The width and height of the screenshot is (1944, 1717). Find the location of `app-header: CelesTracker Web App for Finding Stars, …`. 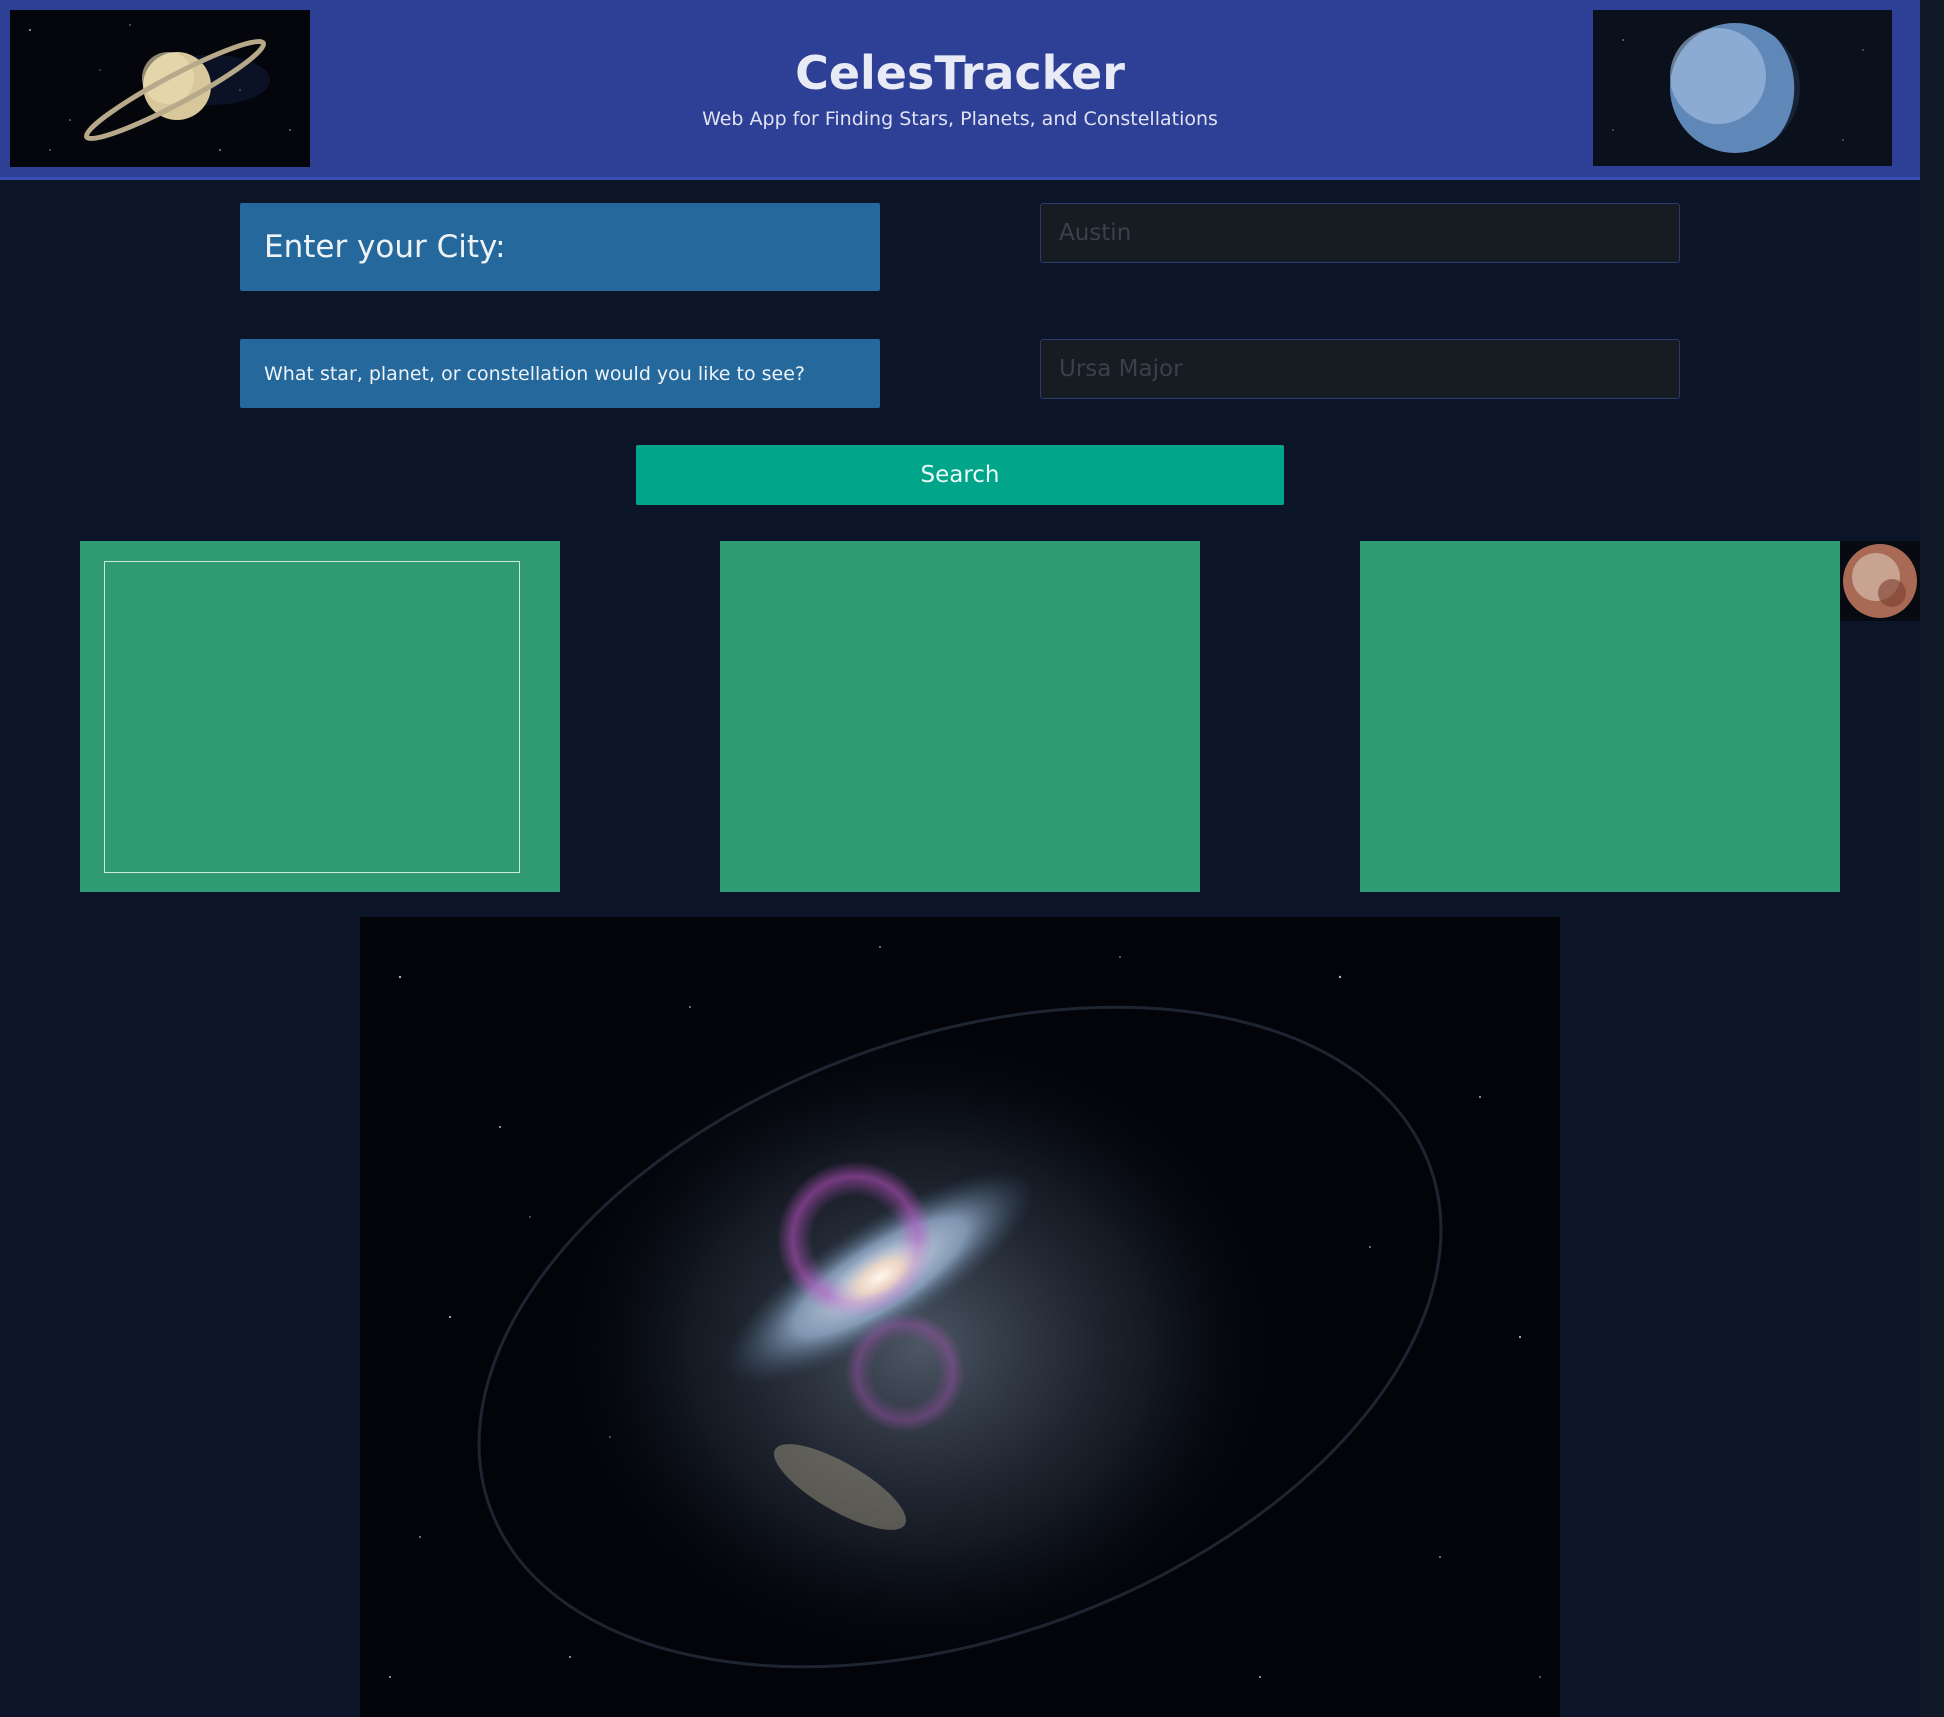

app-header: CelesTracker Web App for Finding Stars, … is located at coordinates (960, 90).